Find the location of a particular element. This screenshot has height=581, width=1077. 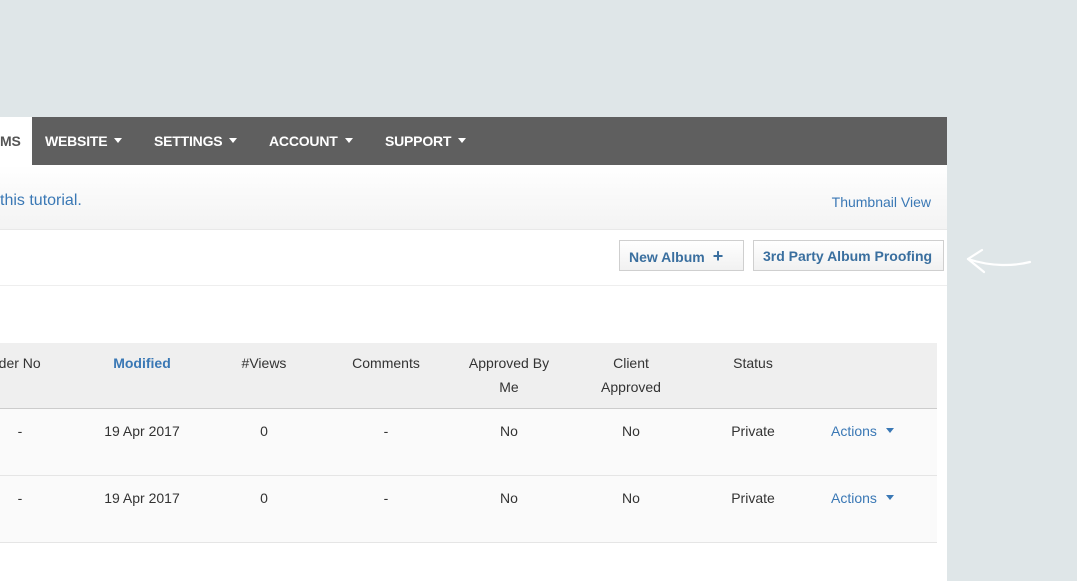

third-party-proofing-label: 3rd Party Album Proofing is located at coordinates (848, 256).